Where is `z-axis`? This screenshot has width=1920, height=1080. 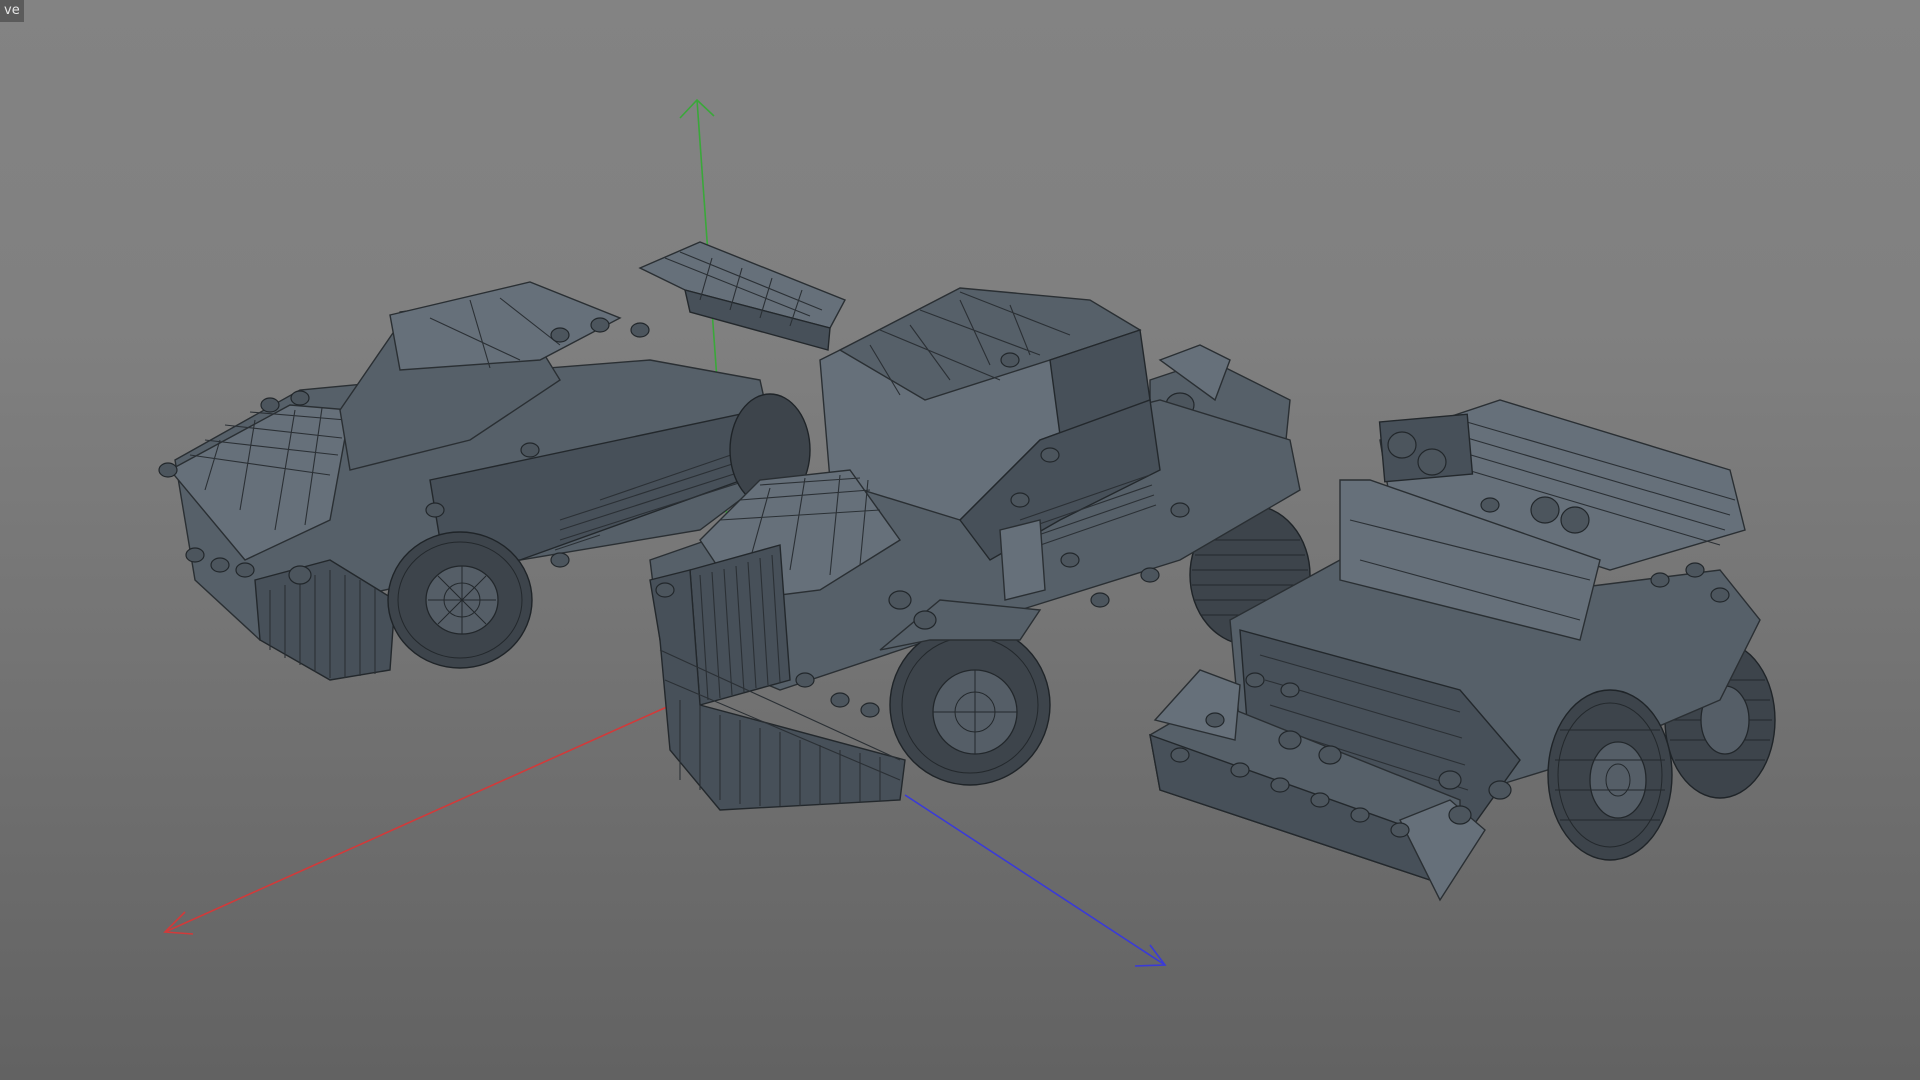
z-axis is located at coordinates (1035, 880).